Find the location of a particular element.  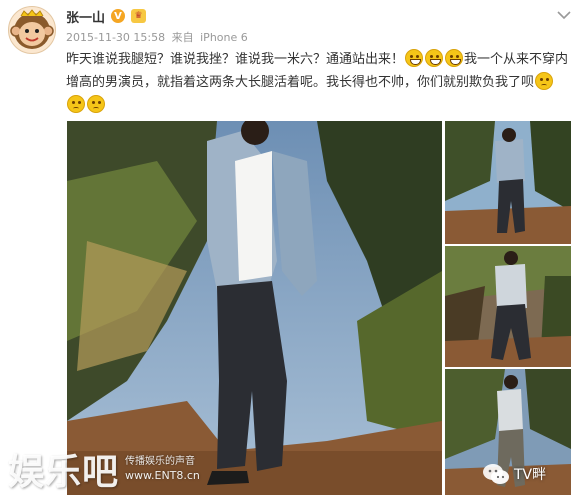

author-name: 张一山 is located at coordinates (85, 16).